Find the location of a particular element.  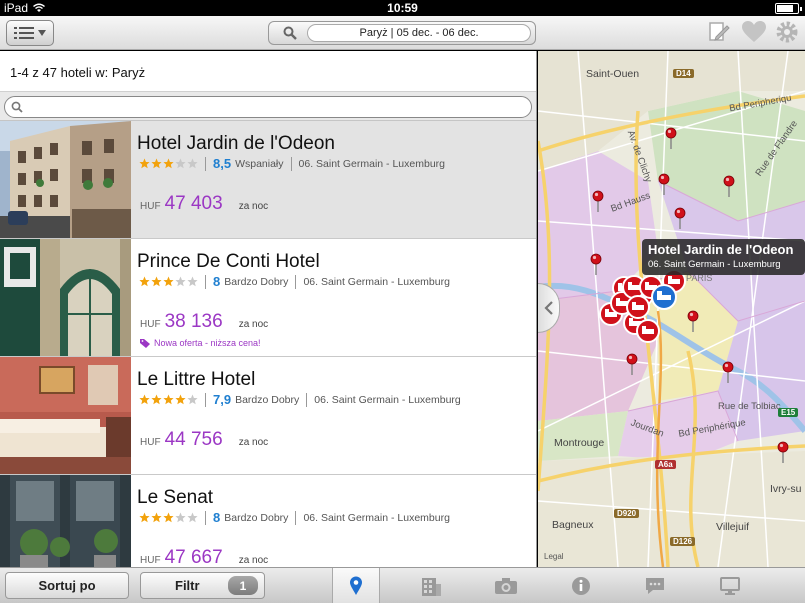

hotel-name: Le Littre Hotel is located at coordinates (196, 379).